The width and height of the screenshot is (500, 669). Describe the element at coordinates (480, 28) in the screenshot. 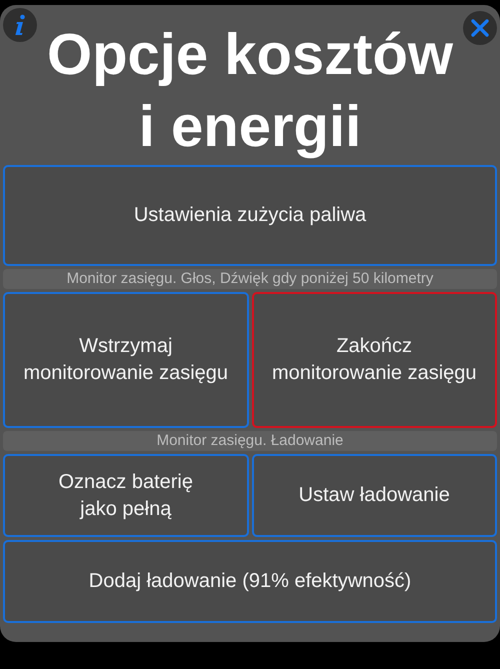

I see `close-icon` at that location.